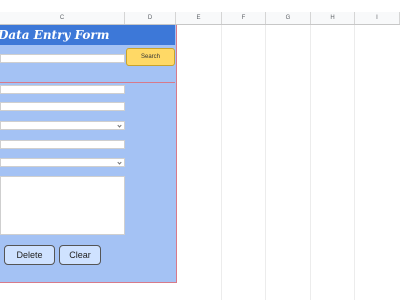 This screenshot has height=300, width=400. Describe the element at coordinates (80, 255) in the screenshot. I see `clear-button: Clear` at that location.